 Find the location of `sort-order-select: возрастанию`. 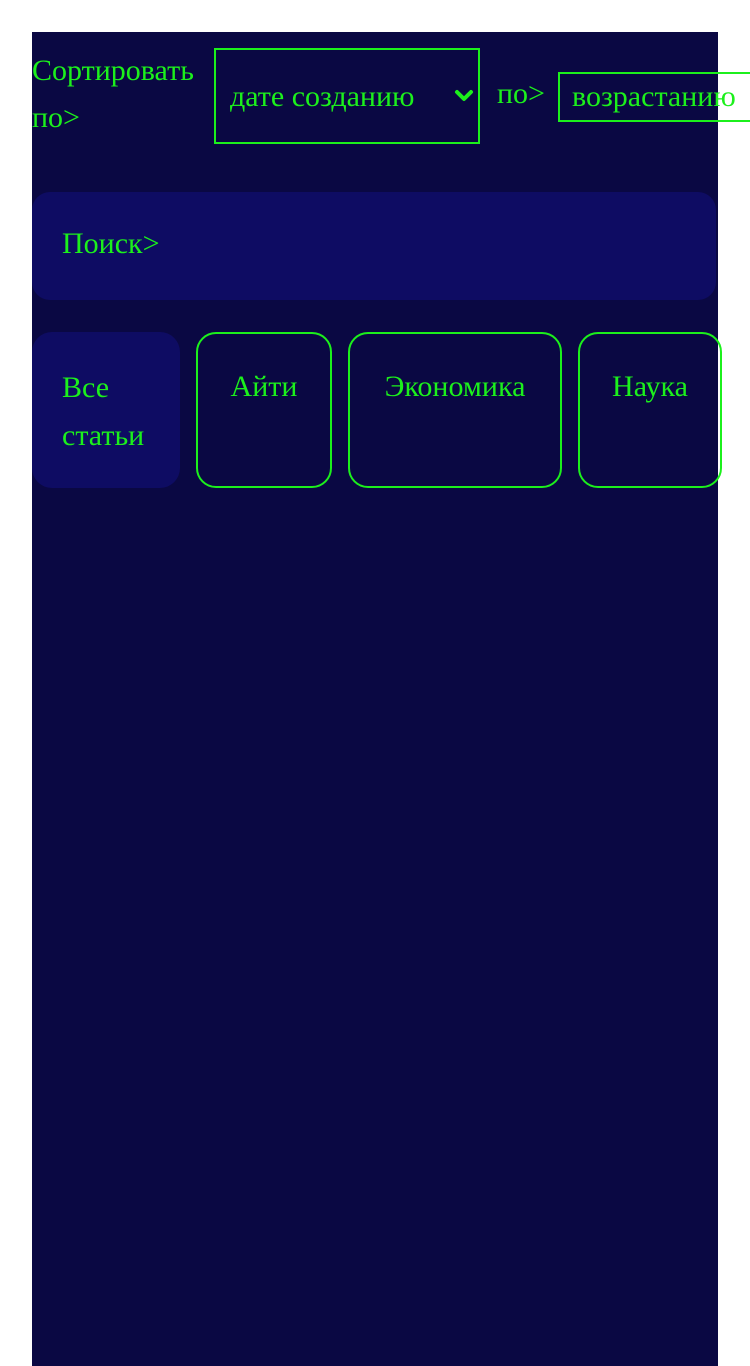

sort-order-select: возрастанию is located at coordinates (654, 97).